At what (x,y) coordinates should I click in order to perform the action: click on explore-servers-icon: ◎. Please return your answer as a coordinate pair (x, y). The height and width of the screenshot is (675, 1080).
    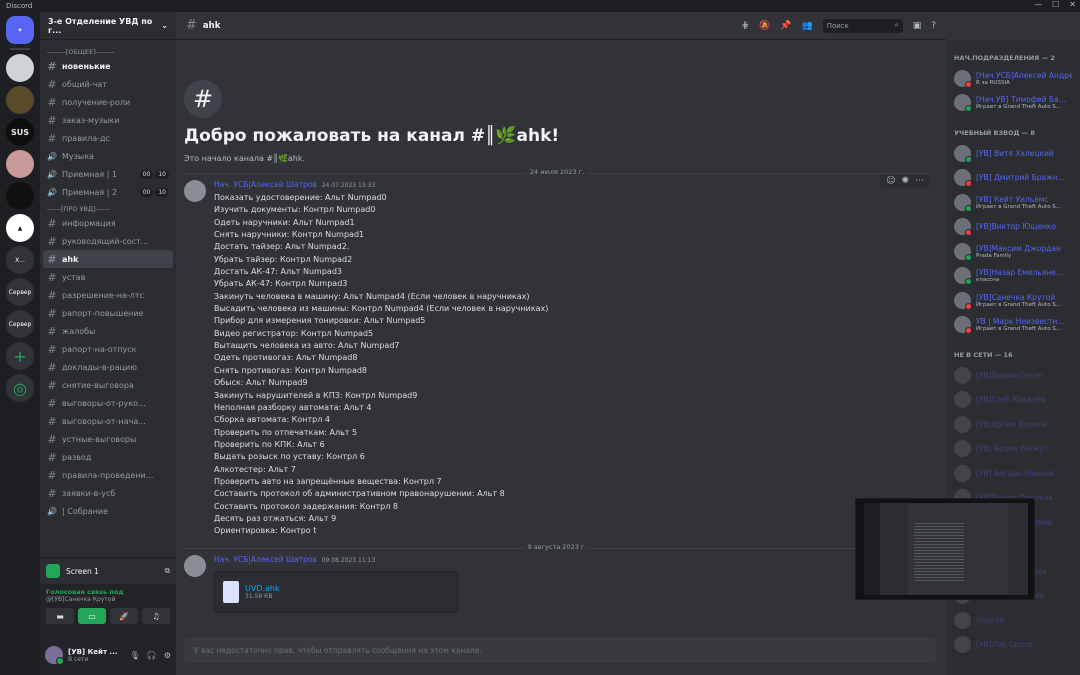
    Looking at the image, I should click on (20, 388).